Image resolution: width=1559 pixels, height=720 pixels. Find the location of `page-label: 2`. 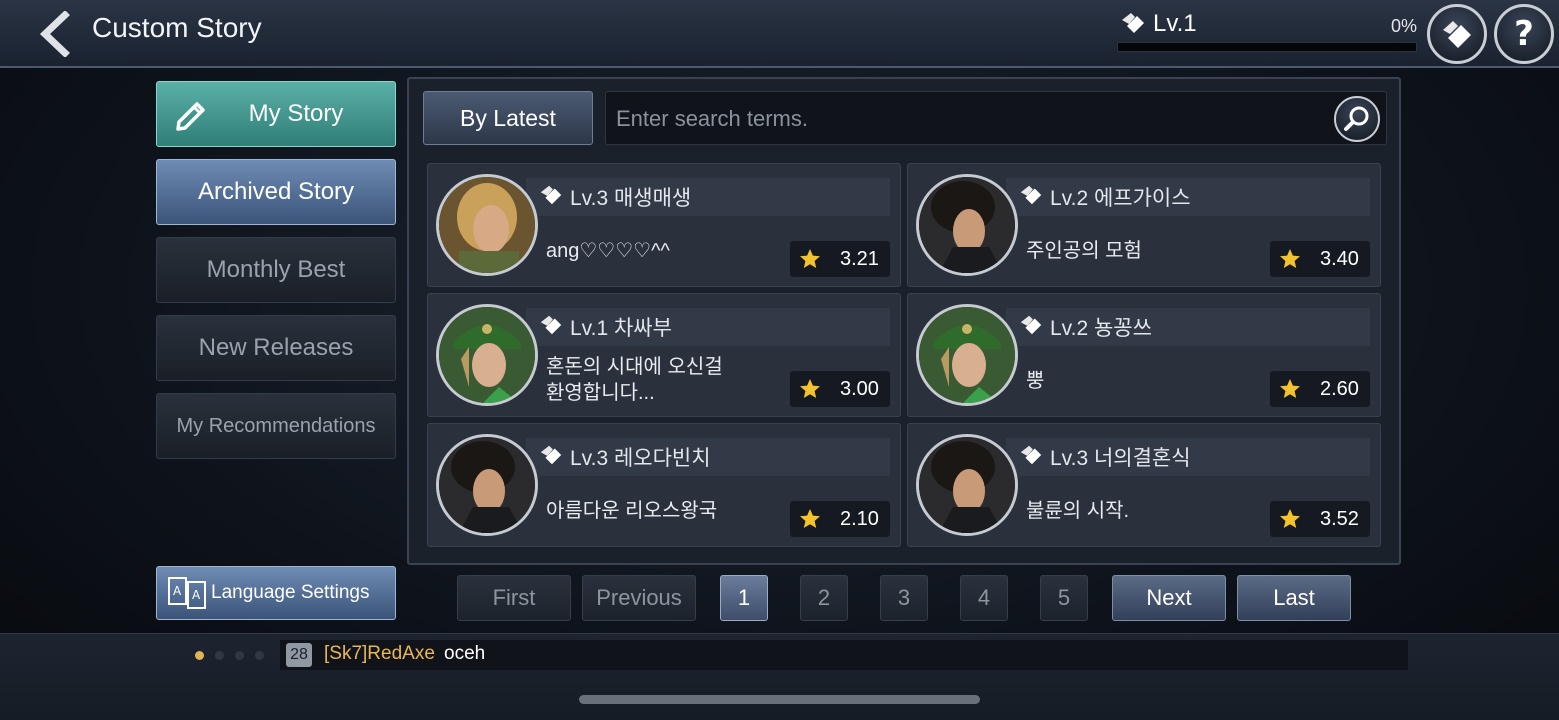

page-label: 2 is located at coordinates (824, 597).